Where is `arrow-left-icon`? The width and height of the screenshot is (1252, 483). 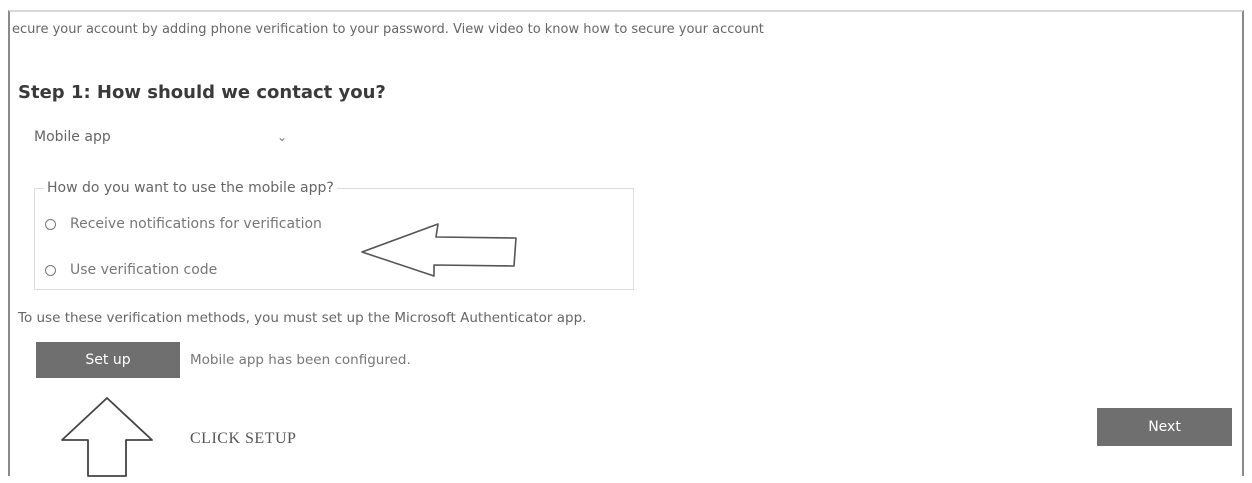 arrow-left-icon is located at coordinates (439, 250).